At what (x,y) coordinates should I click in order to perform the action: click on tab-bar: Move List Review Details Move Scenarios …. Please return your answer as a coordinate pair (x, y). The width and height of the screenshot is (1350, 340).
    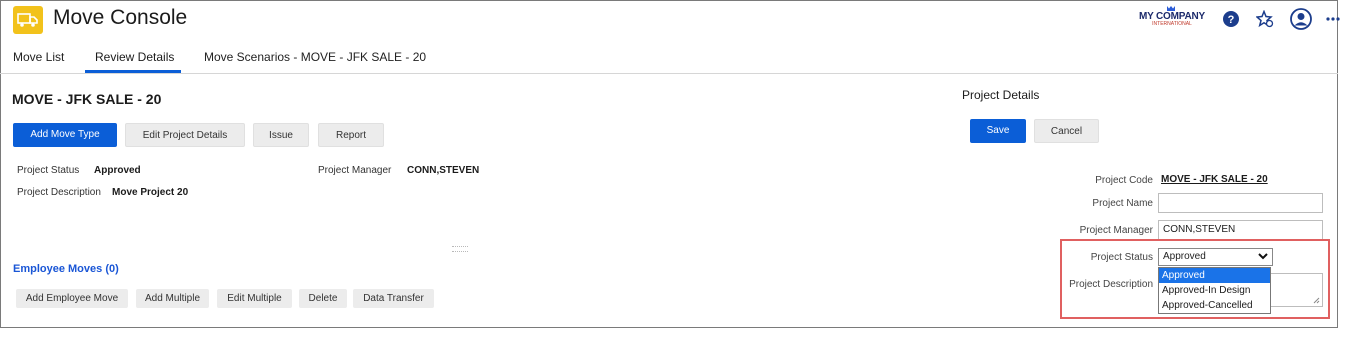
    Looking at the image, I should click on (669, 57).